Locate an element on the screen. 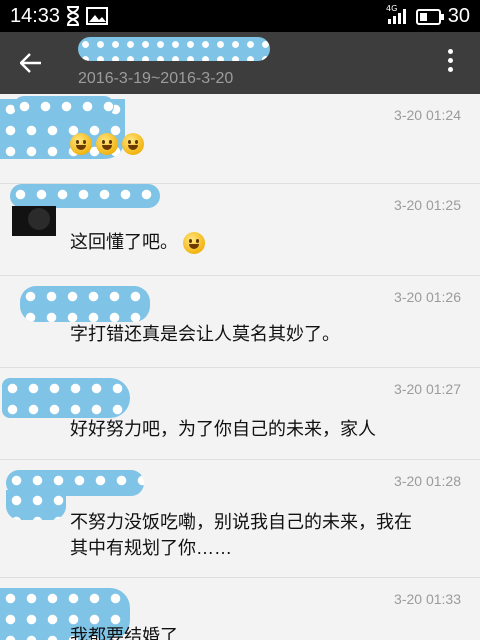  app-bar: 2016-3-19~2016-3-20 is located at coordinates (240, 63).